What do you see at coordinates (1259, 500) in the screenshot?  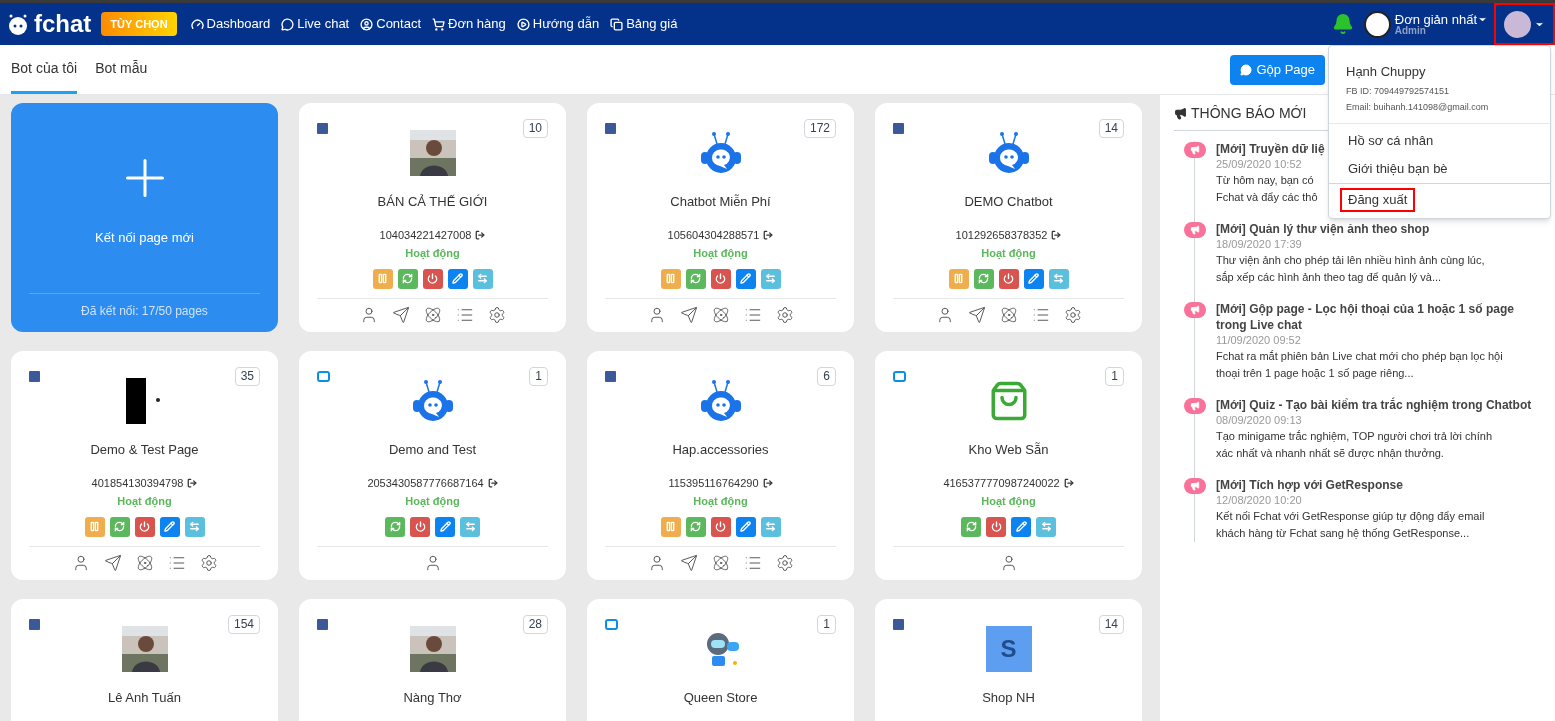 I see `news-date: 12/08/2020 10:20` at bounding box center [1259, 500].